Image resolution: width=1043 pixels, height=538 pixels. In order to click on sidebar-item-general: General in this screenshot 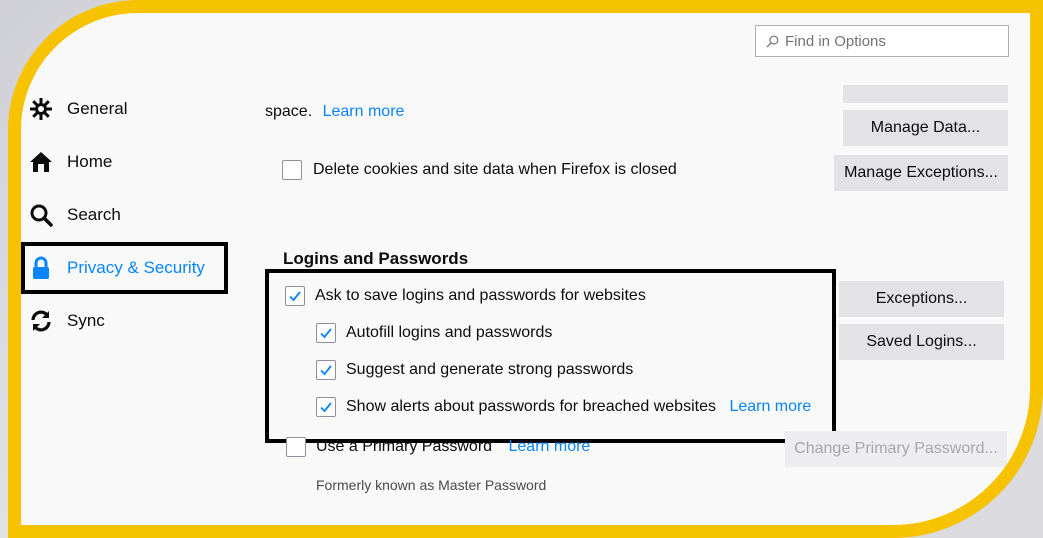, I will do `click(78, 109)`.